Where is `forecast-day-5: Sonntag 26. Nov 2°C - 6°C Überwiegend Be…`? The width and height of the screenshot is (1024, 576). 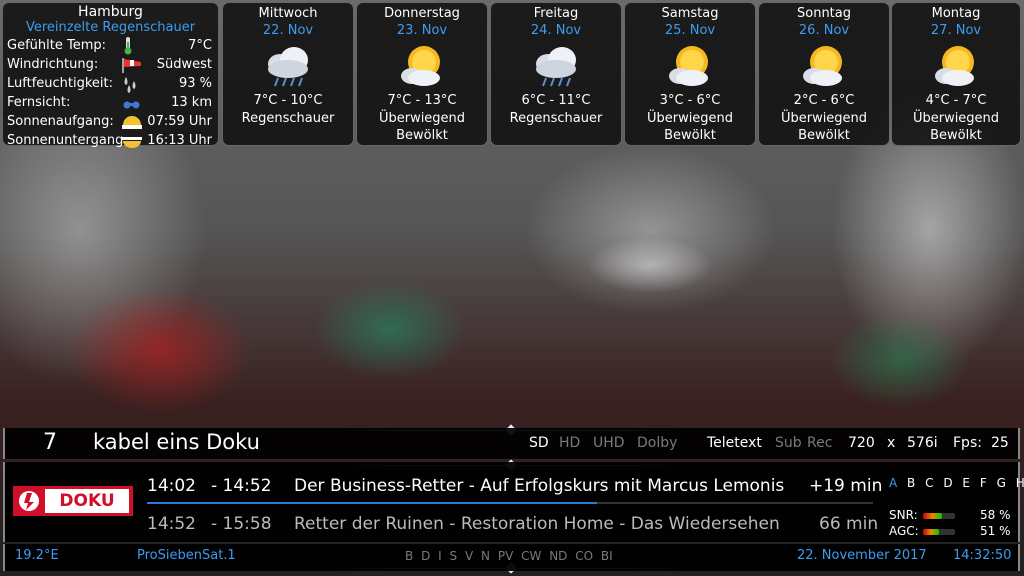 forecast-day-5: Sonntag 26. Nov 2°C - 6°C Überwiegend Be… is located at coordinates (824, 74).